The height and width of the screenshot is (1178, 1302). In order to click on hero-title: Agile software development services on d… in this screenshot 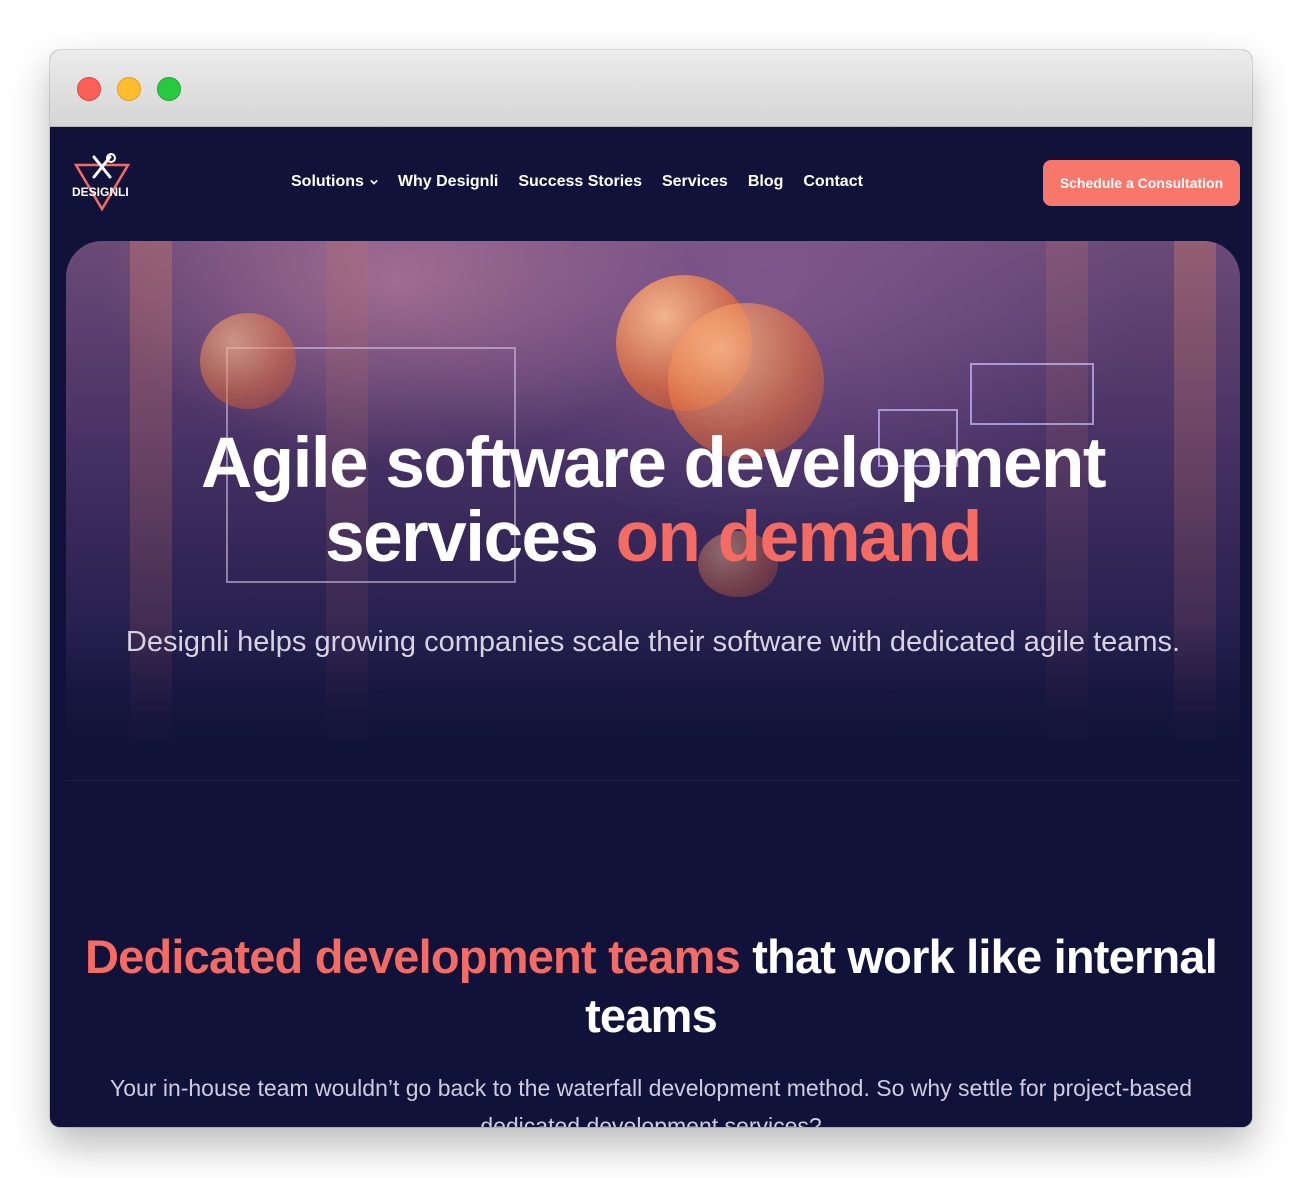, I will do `click(653, 501)`.